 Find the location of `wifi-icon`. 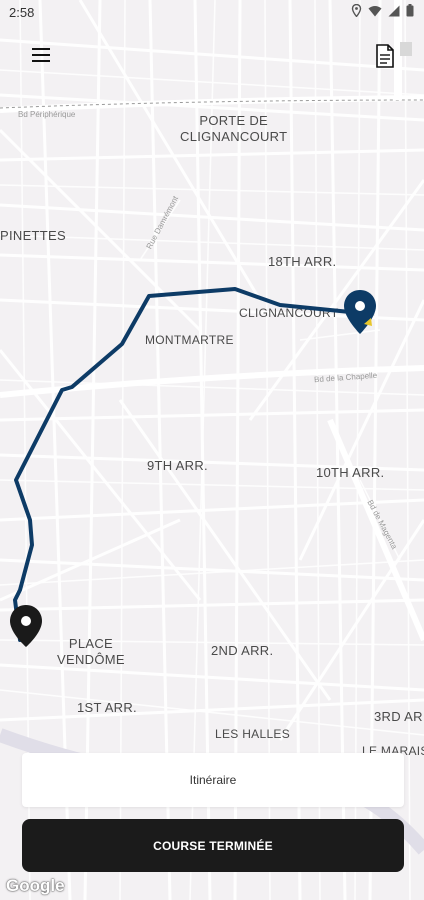

wifi-icon is located at coordinates (375, 11).